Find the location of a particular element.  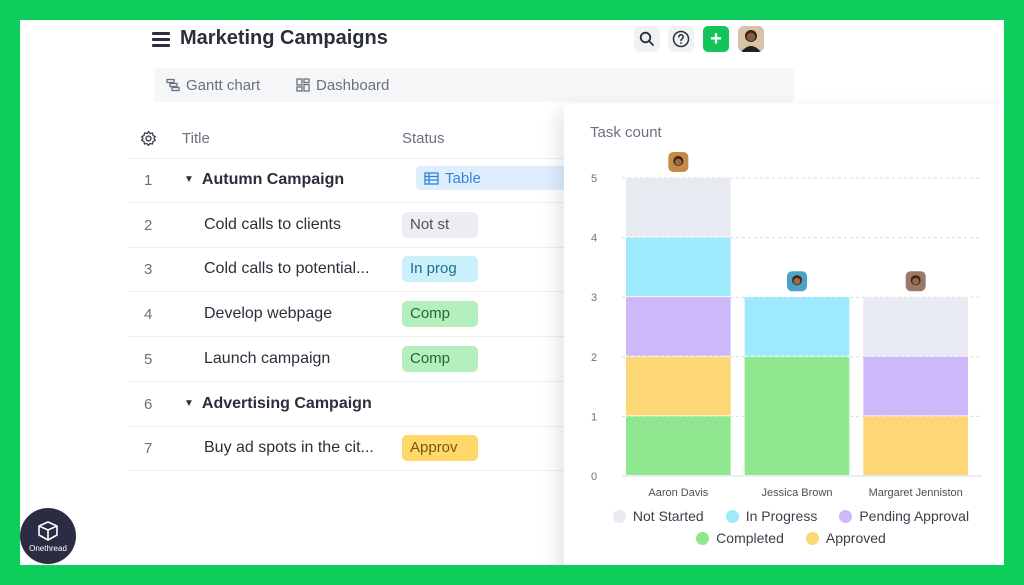

title-text: Launch campaign is located at coordinates (267, 358).